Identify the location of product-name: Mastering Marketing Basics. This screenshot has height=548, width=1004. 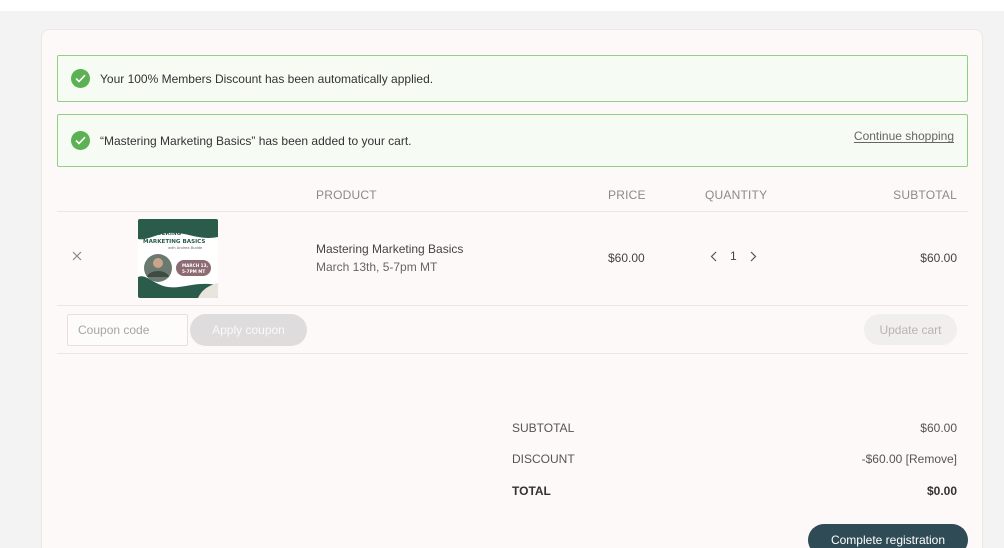
(389, 249).